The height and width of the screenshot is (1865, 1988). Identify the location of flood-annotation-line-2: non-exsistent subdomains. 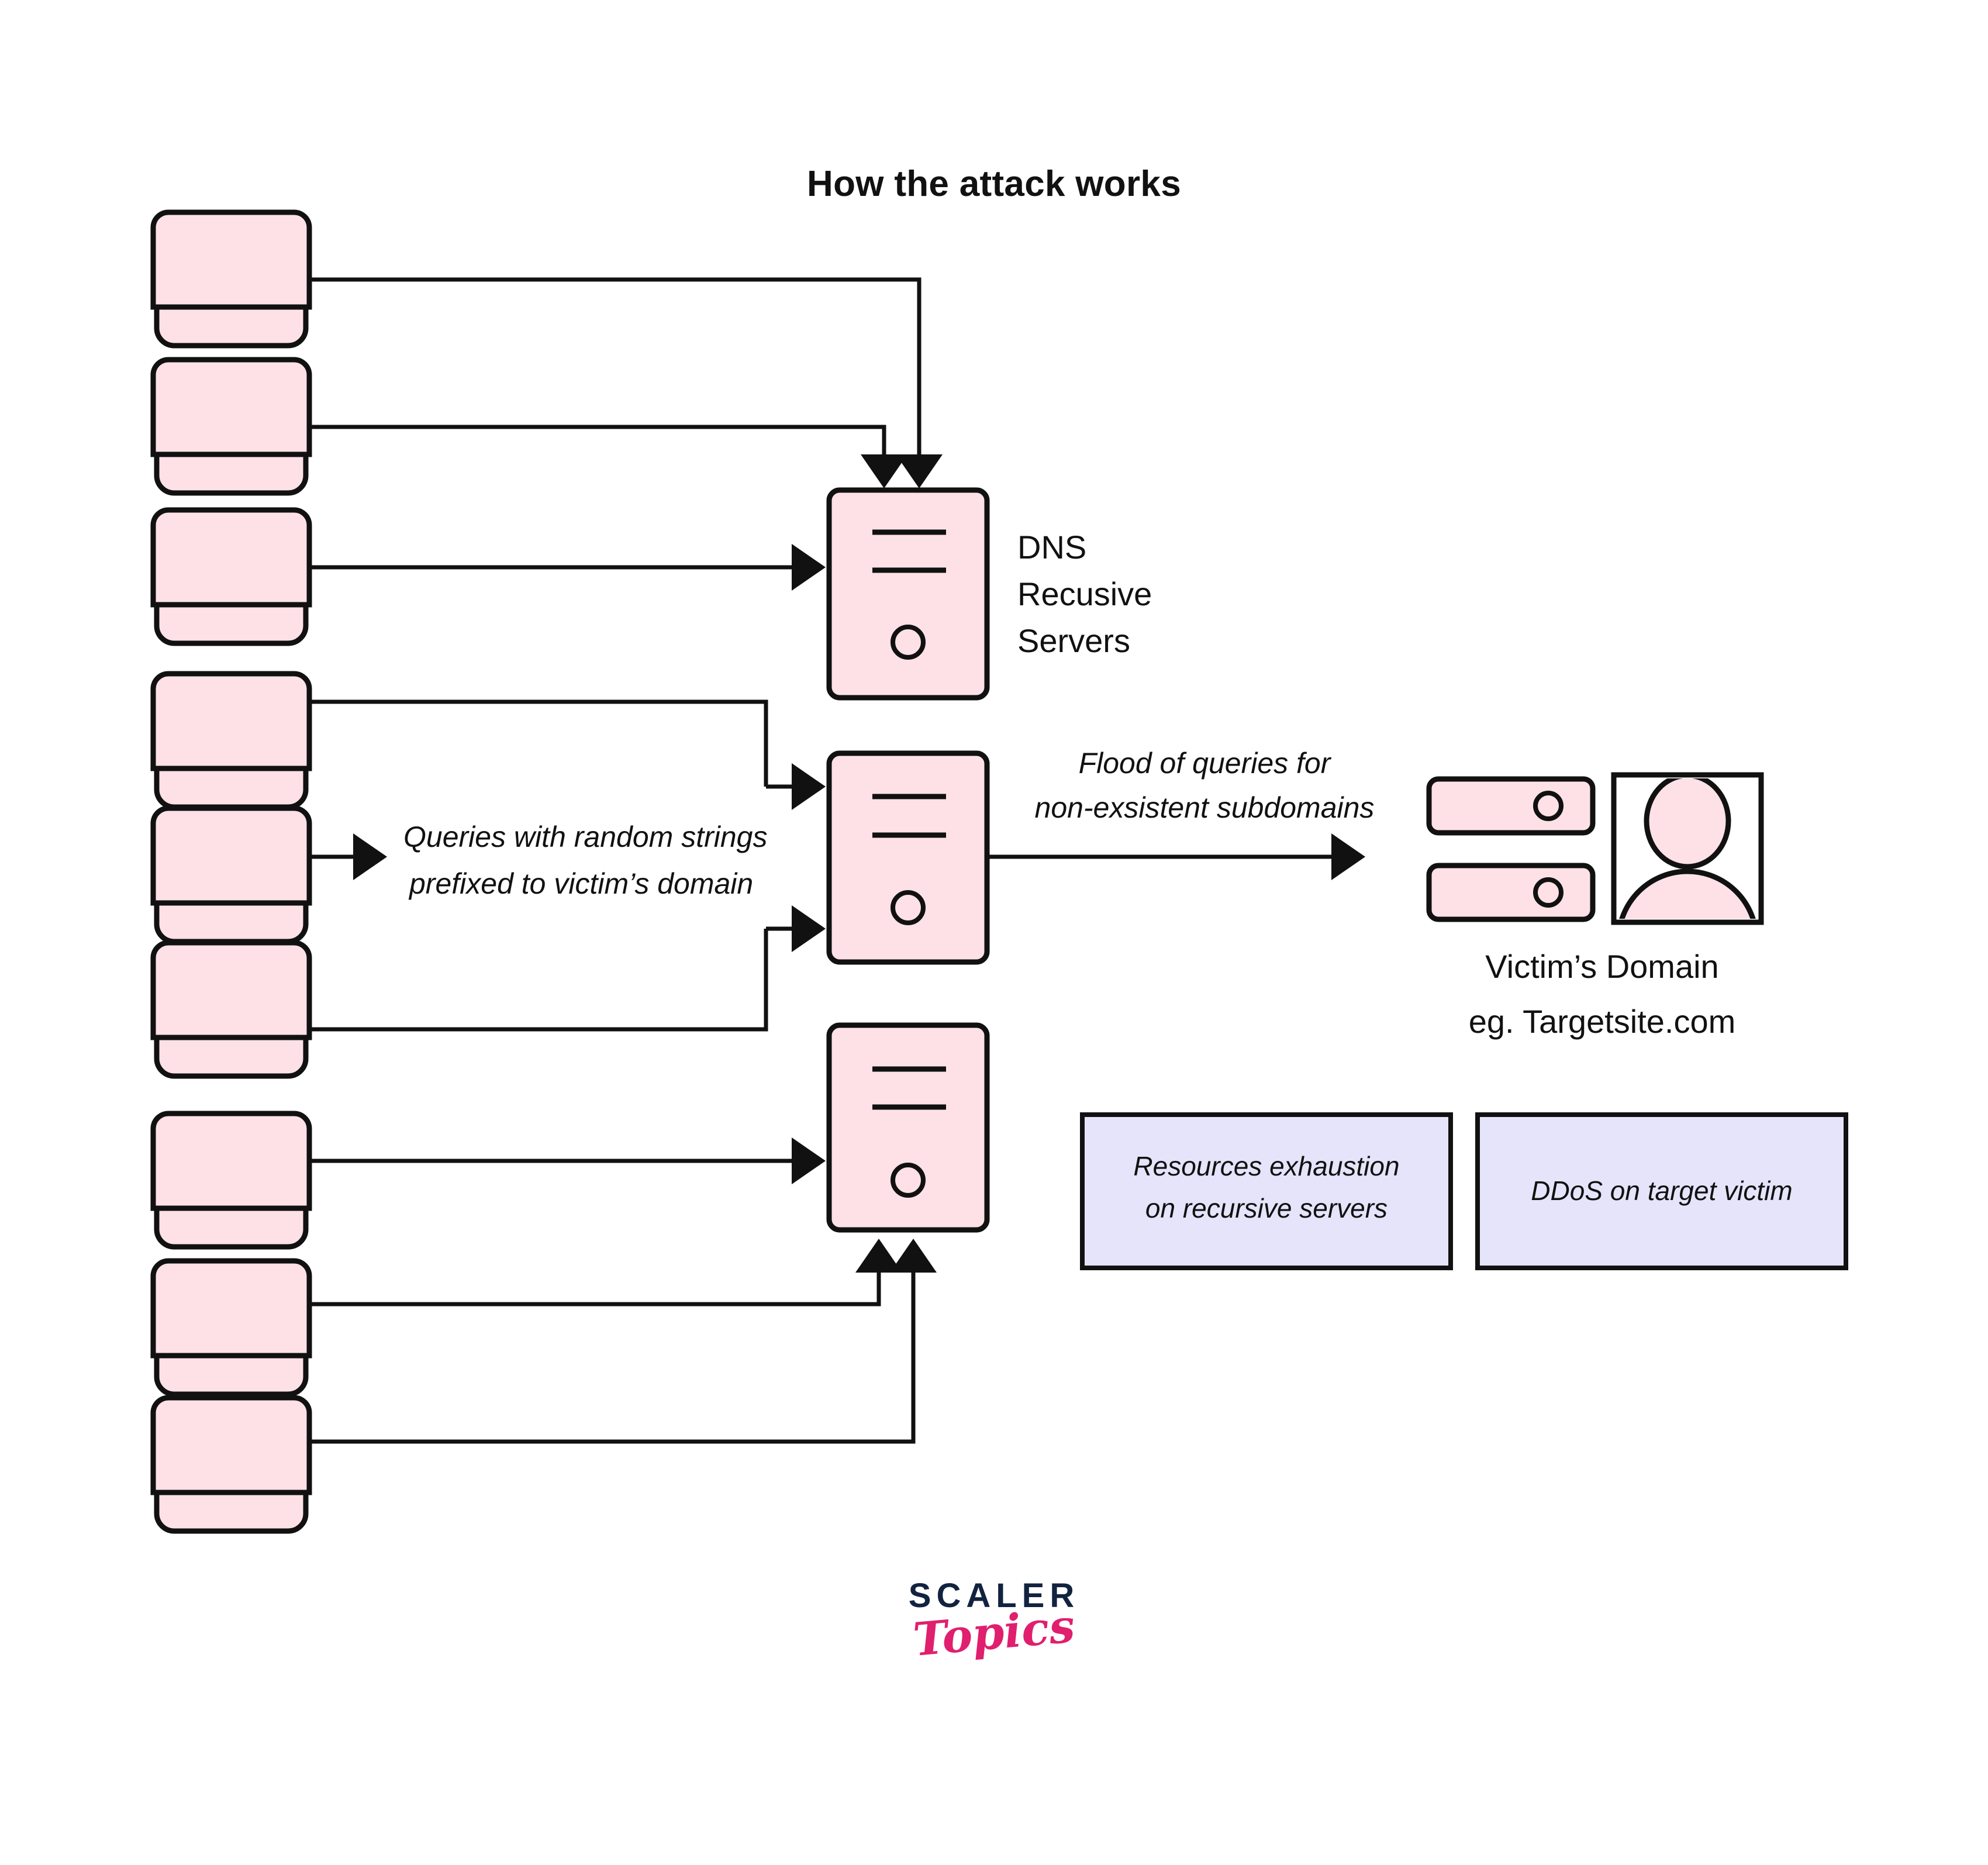
(1205, 807).